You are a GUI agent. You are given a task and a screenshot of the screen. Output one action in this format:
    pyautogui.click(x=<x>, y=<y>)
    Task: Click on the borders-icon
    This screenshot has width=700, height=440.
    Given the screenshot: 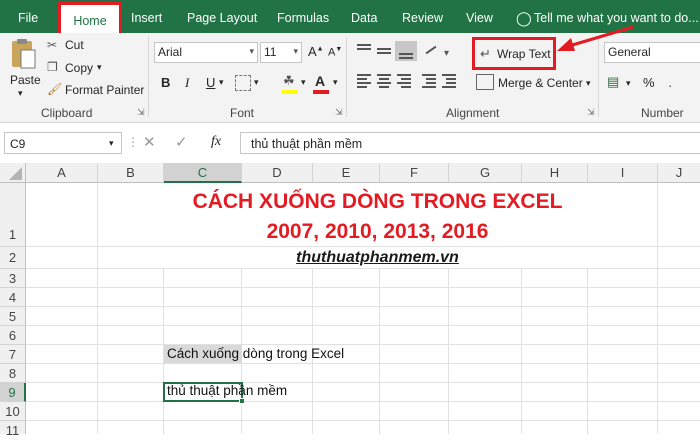 What is the action you would take?
    pyautogui.click(x=243, y=83)
    